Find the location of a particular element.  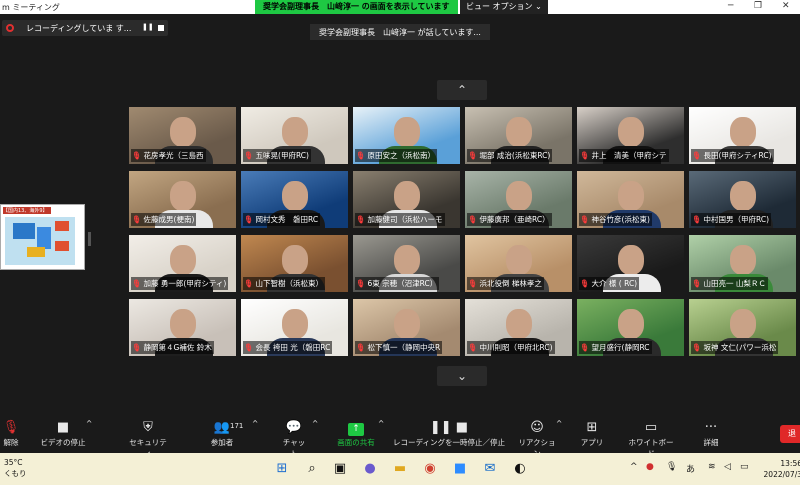

tray-recording-icon: ● is located at coordinates (650, 467).